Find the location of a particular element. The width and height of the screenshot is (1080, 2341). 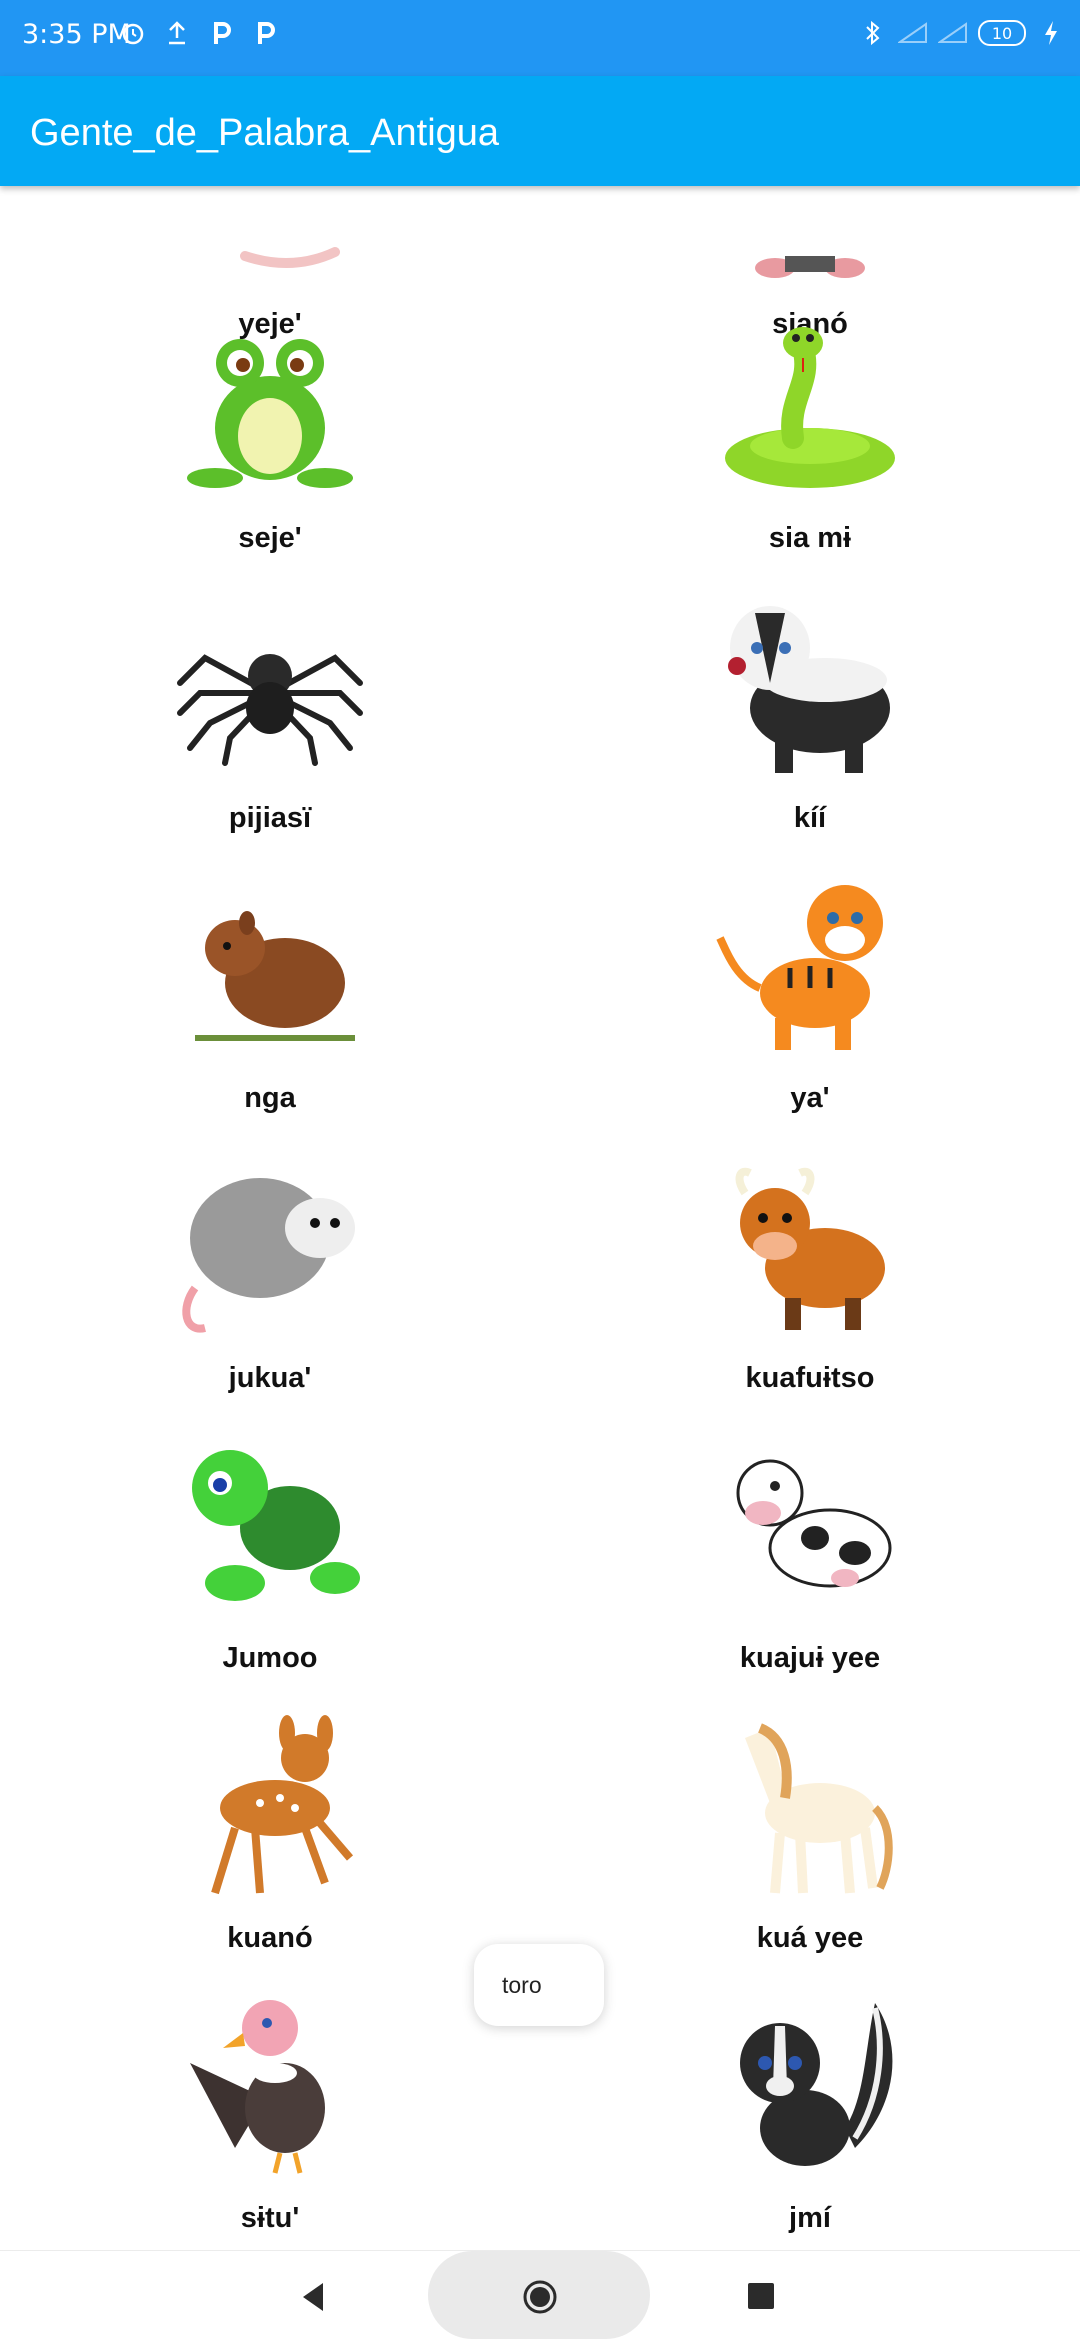

grid-item-pijiasi: pijiasï is located at coordinates (270, 728).